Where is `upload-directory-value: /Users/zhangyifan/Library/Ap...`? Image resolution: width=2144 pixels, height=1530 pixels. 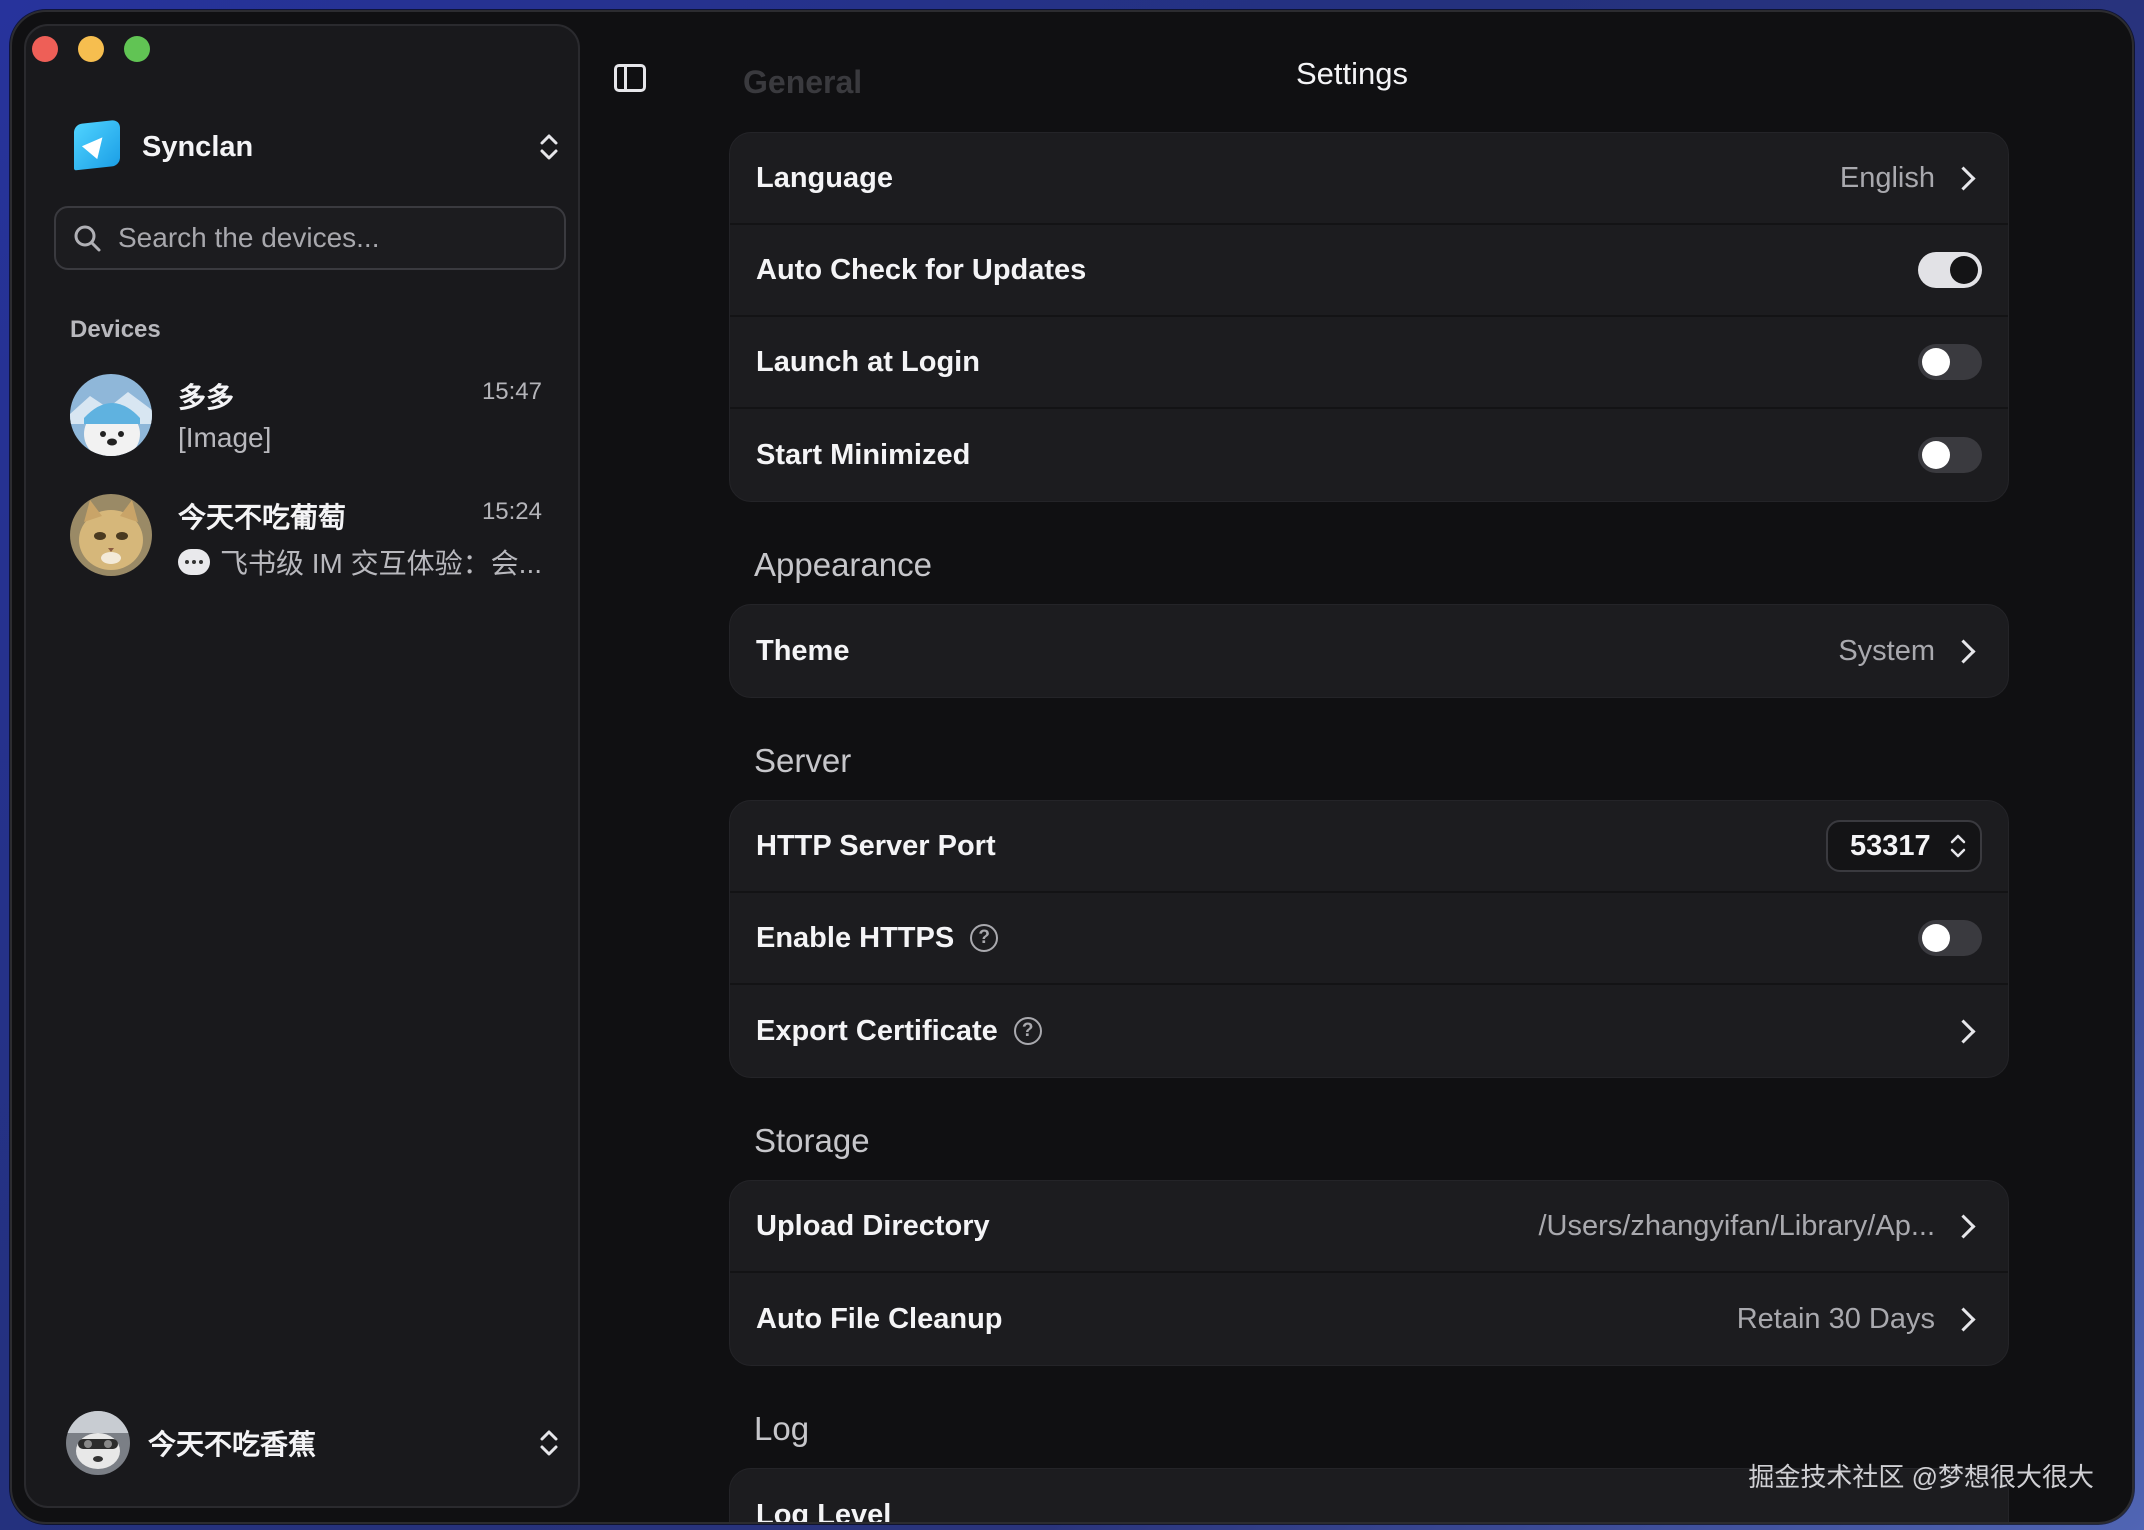
upload-directory-value: /Users/zhangyifan/Library/Ap... is located at coordinates (1736, 1225).